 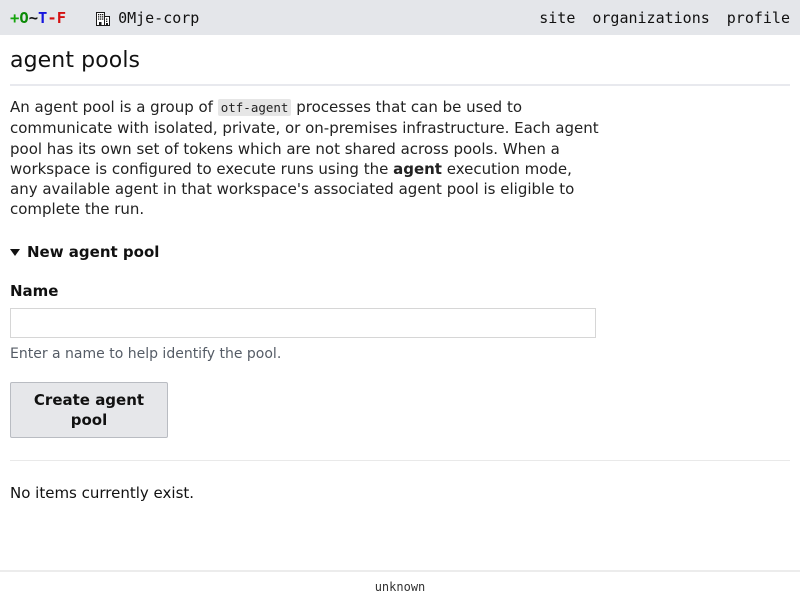 What do you see at coordinates (102, 492) in the screenshot?
I see `empty-state-message: No items currently exist.` at bounding box center [102, 492].